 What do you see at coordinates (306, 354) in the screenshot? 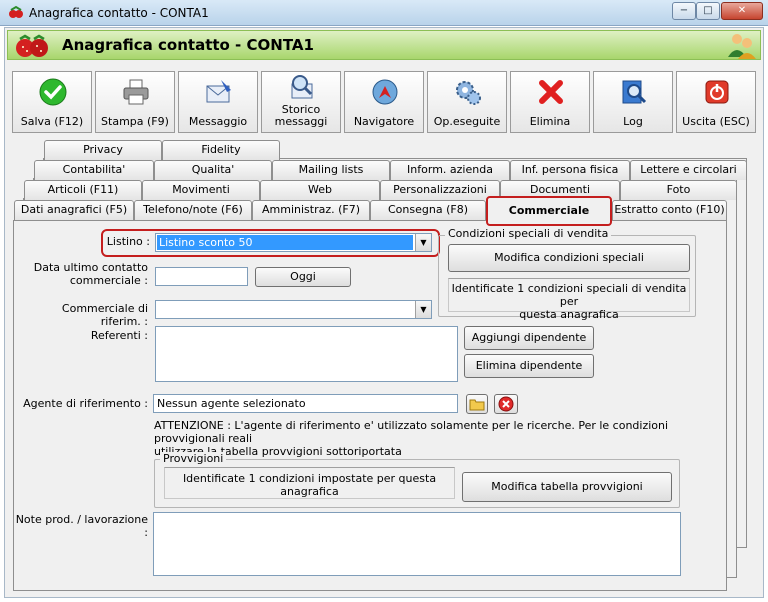
I see `referenti-list` at bounding box center [306, 354].